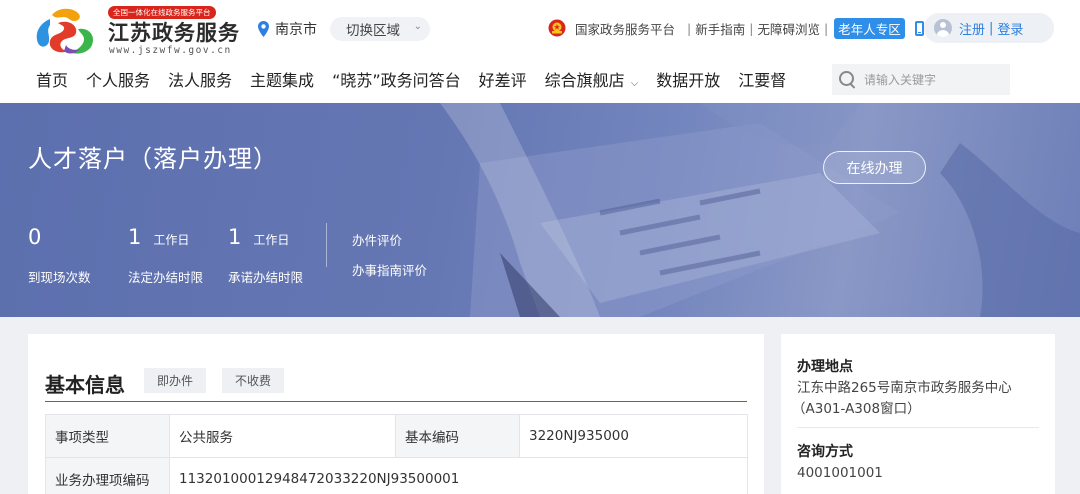 This screenshot has width=1080, height=494. I want to click on mobile-phone-icon, so click(919, 28).